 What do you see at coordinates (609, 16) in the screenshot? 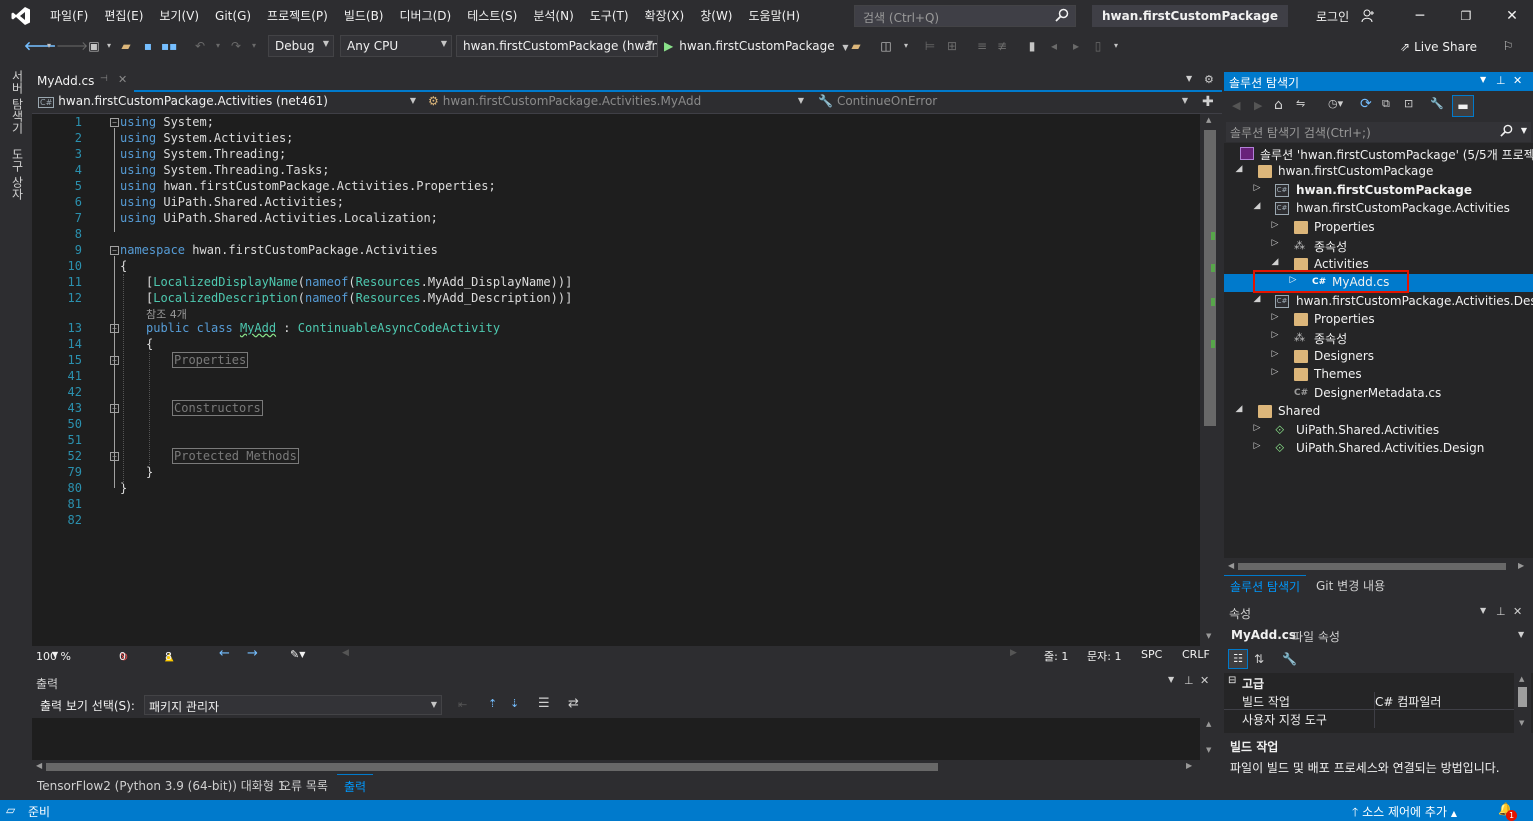
I see `menu-tools: 도구(T)` at bounding box center [609, 16].